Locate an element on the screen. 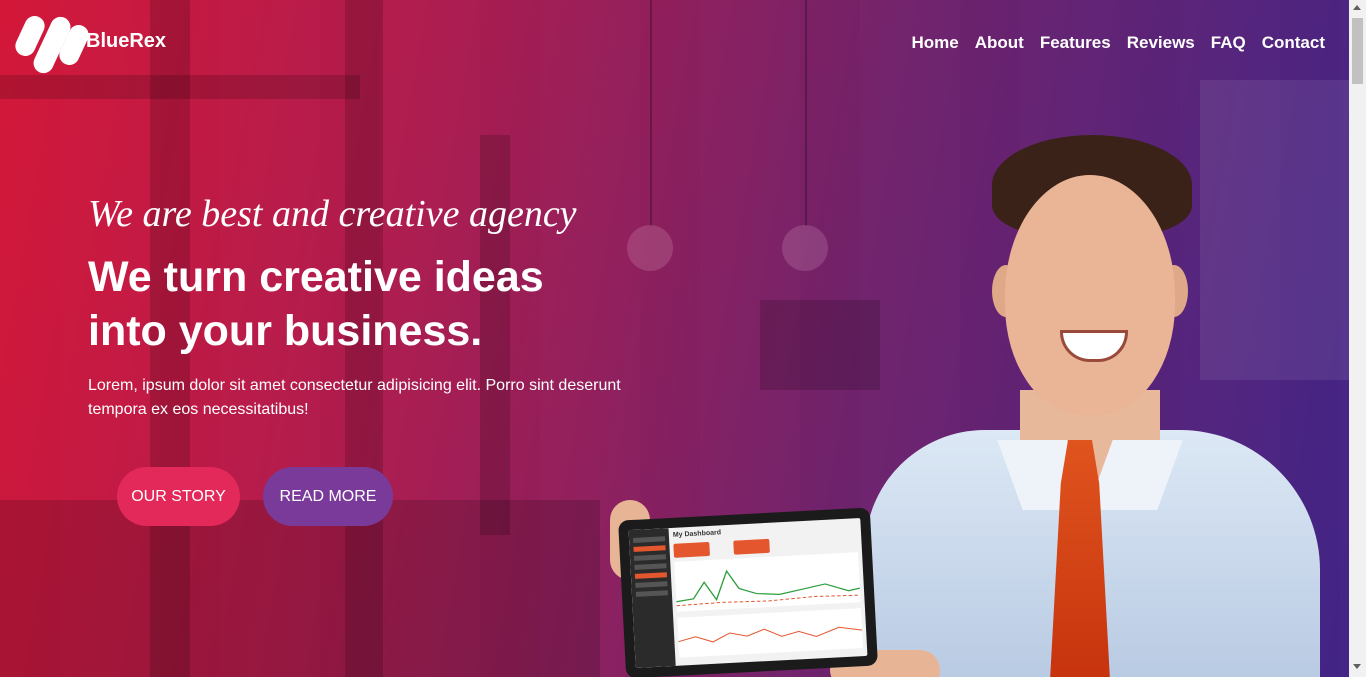 Image resolution: width=1366 pixels, height=677 pixels. nav-faq: FAQ is located at coordinates (1228, 43).